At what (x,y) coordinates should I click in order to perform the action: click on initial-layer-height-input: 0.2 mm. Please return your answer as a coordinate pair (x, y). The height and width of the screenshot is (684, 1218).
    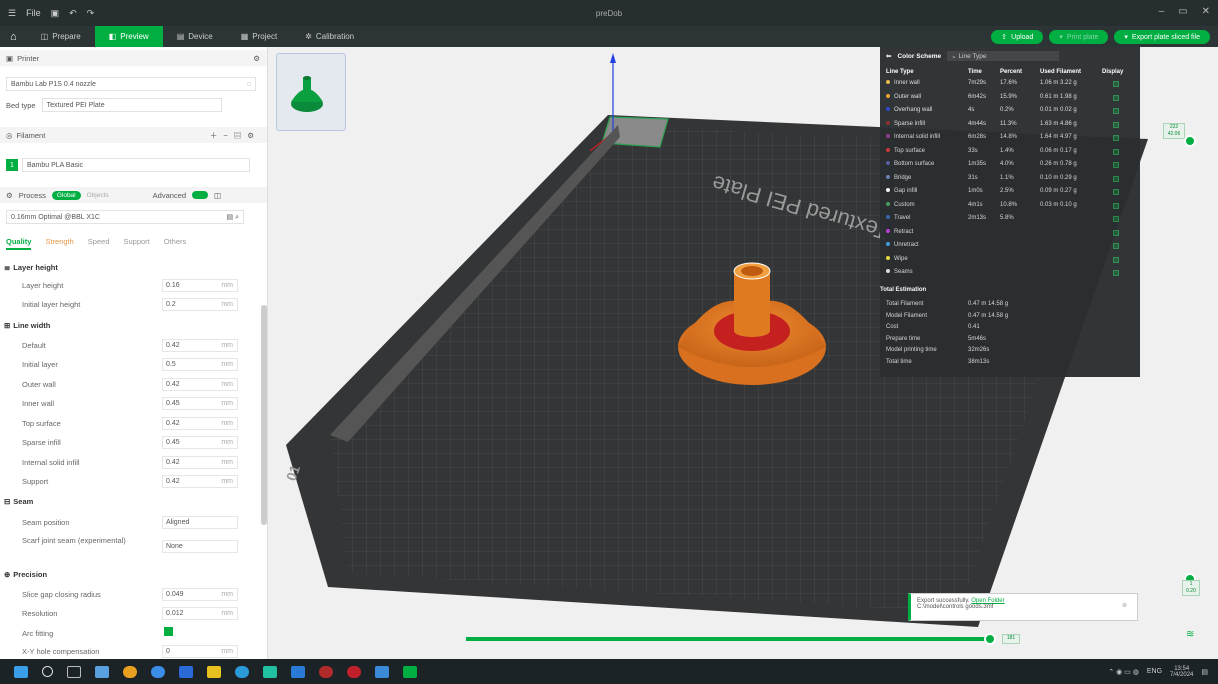
    Looking at the image, I should click on (200, 304).